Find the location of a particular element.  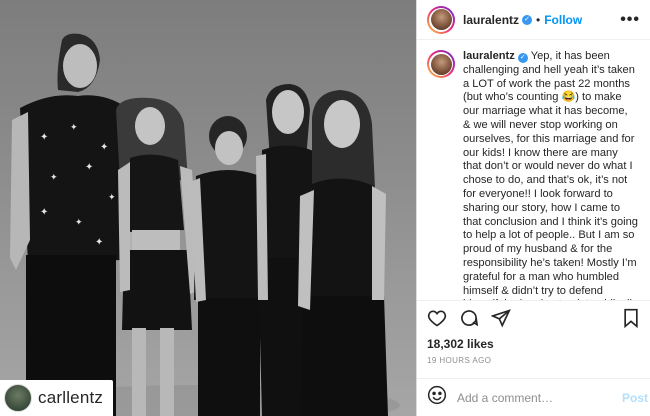

author-avatar is located at coordinates (441, 19).